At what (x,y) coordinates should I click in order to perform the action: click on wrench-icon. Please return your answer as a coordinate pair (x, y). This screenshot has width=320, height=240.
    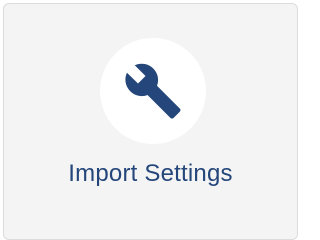
    Looking at the image, I should click on (153, 91).